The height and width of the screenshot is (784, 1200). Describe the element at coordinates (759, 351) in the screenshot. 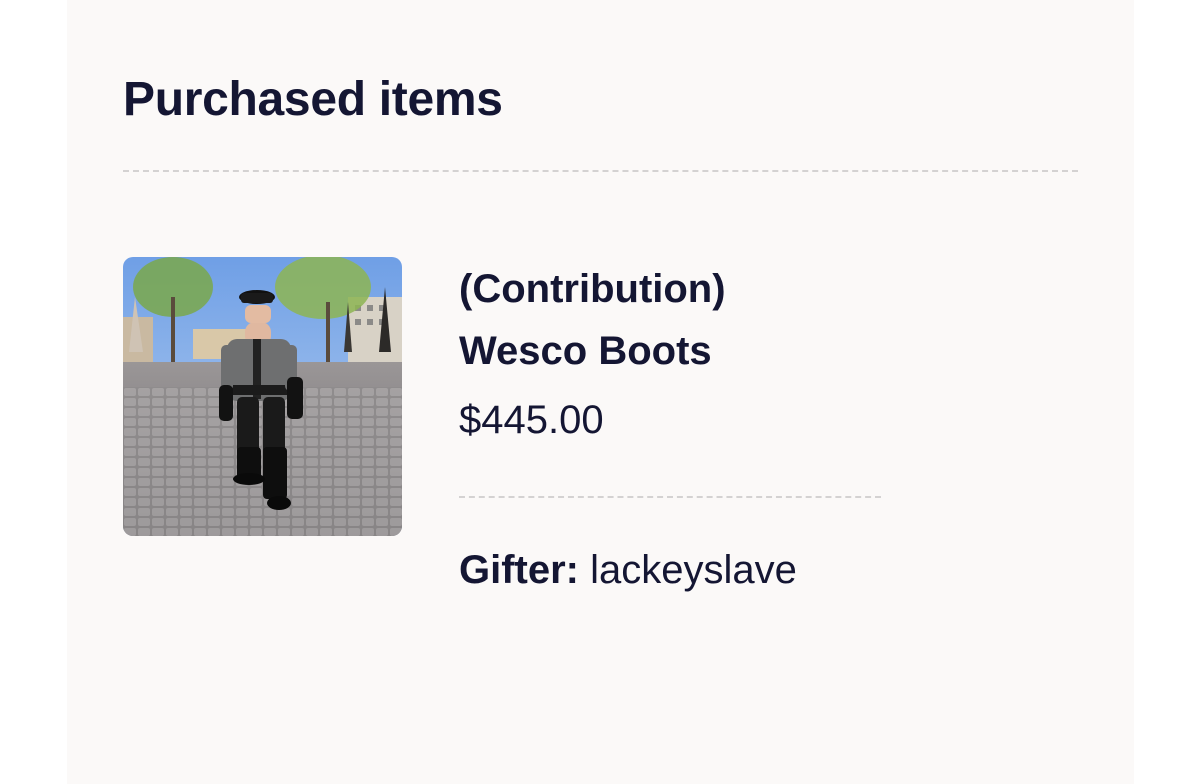

I see `item-name: Wesco Boots` at that location.